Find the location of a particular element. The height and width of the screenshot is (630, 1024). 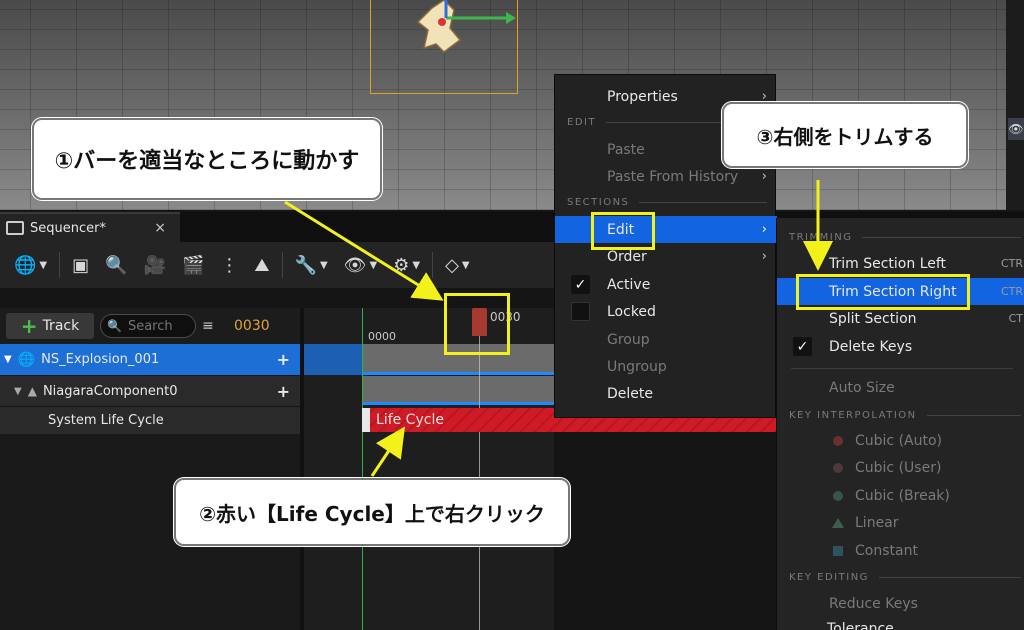

menu-label: Delete Keys is located at coordinates (871, 346).